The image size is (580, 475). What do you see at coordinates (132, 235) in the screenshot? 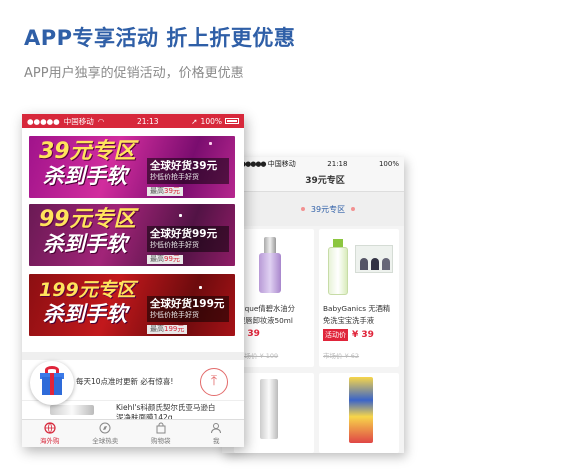
I see `banner-99: 99元专区 杀到手软 全球好货99元 抄低价抢手好货 最高99元` at bounding box center [132, 235].